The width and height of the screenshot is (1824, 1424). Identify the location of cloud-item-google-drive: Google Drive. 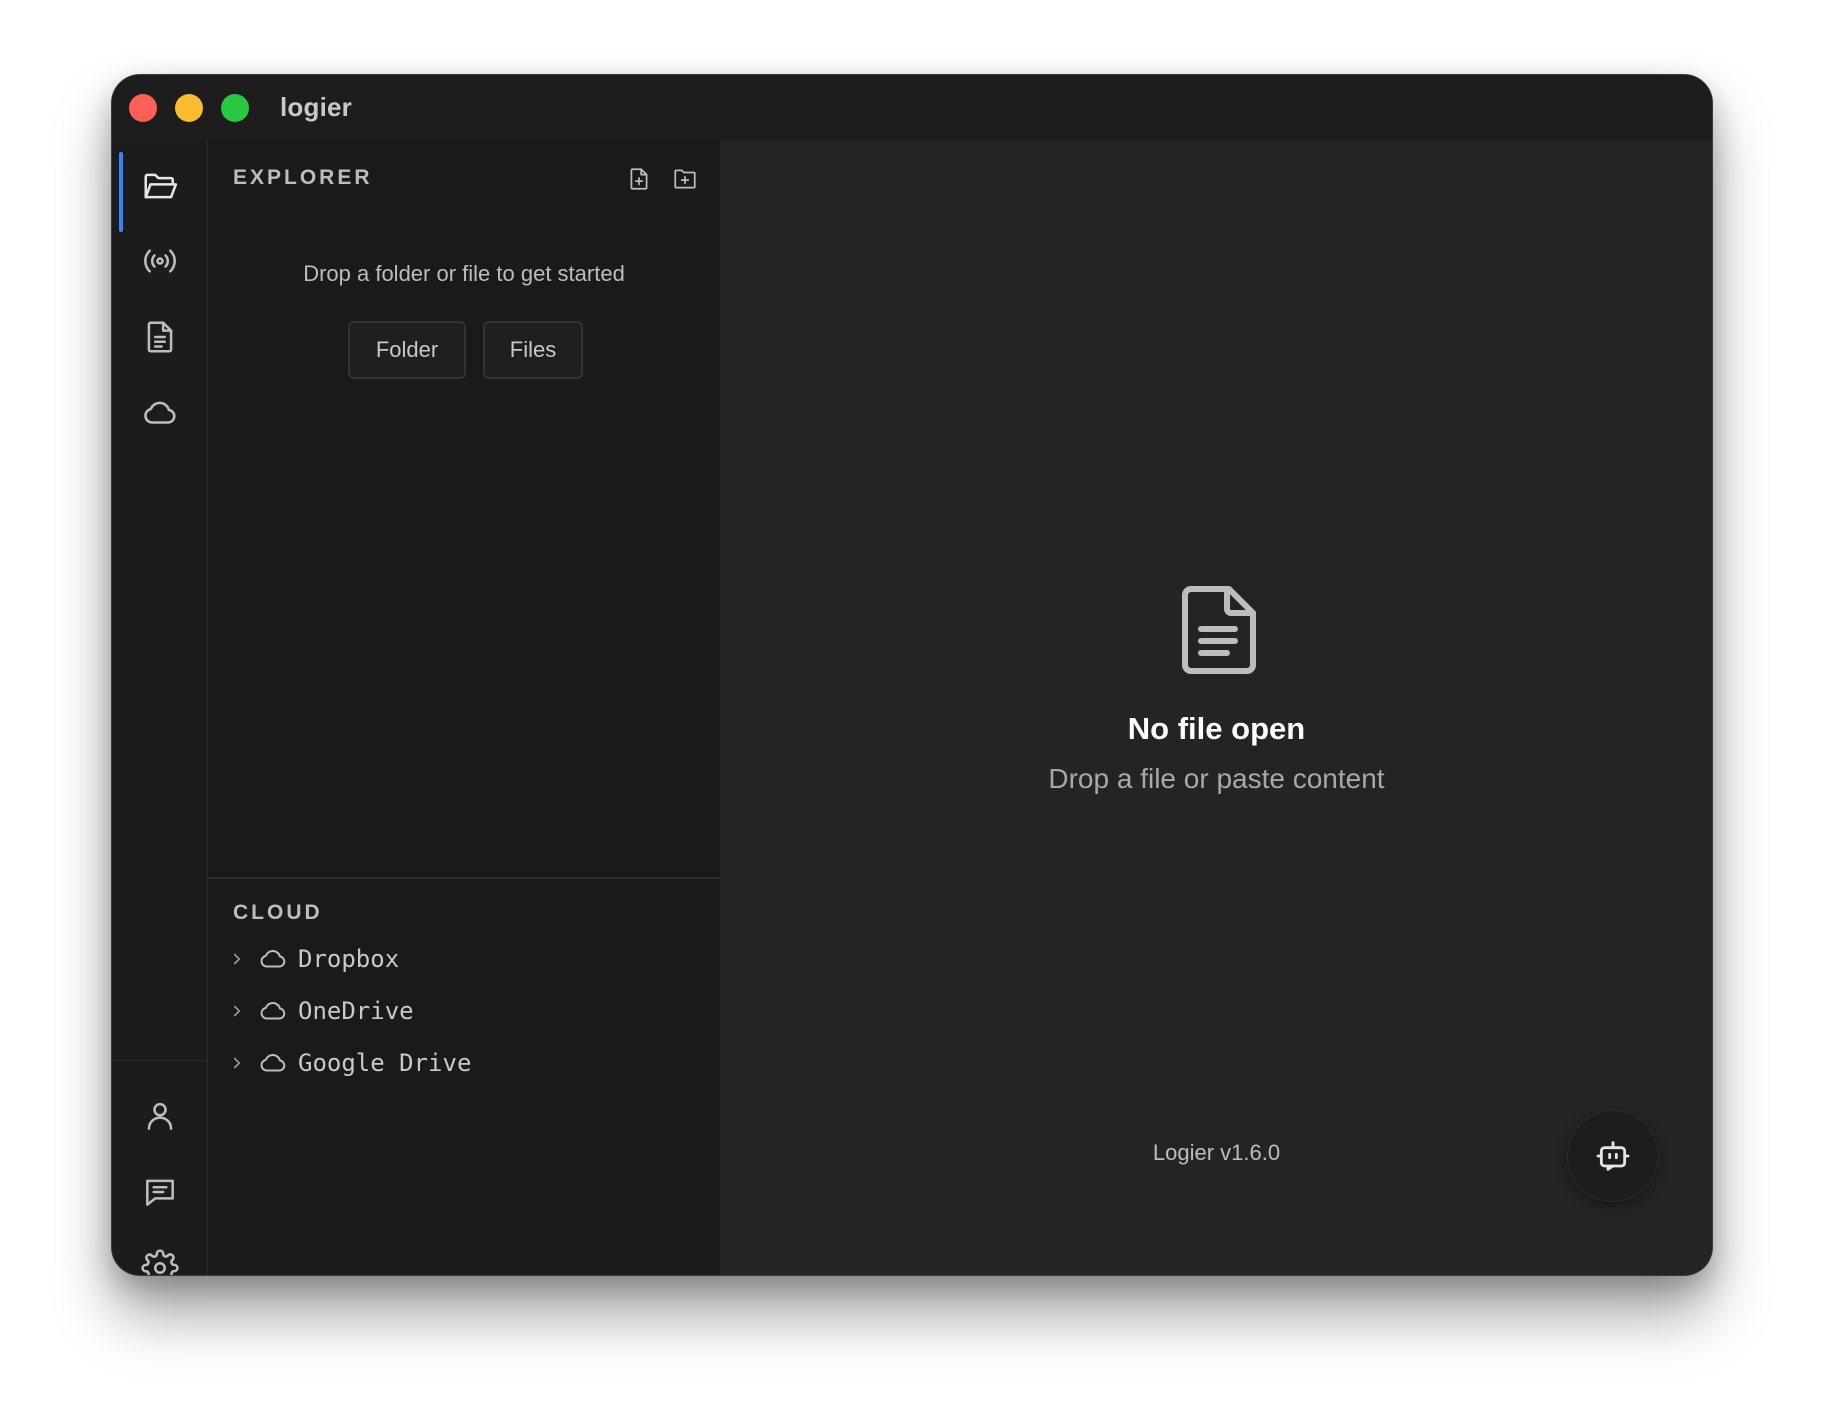
(463, 1063).